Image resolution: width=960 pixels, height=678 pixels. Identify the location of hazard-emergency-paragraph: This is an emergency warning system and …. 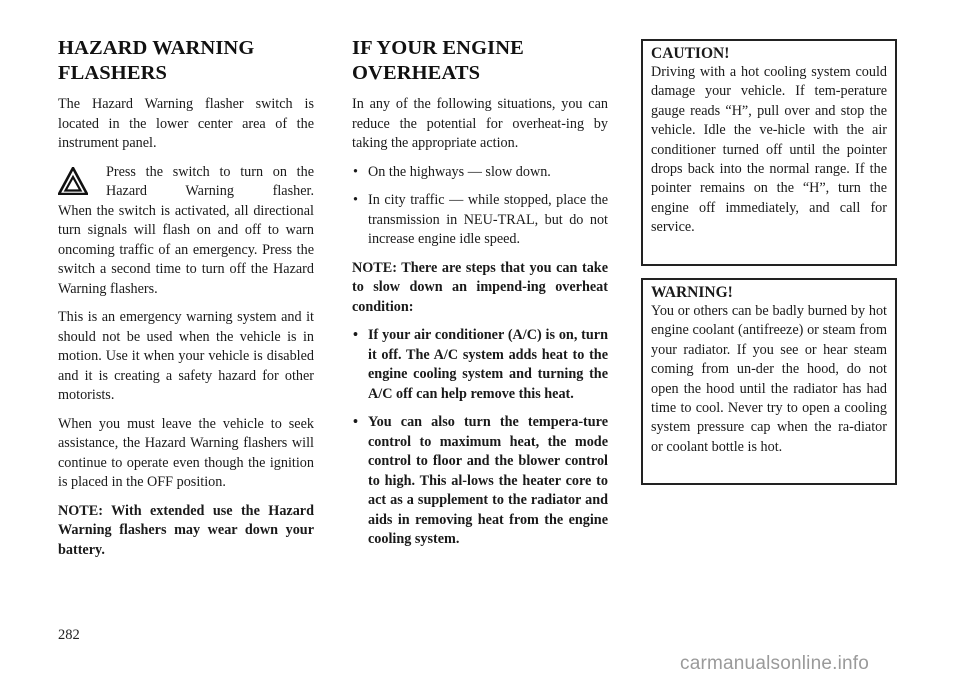
(186, 356).